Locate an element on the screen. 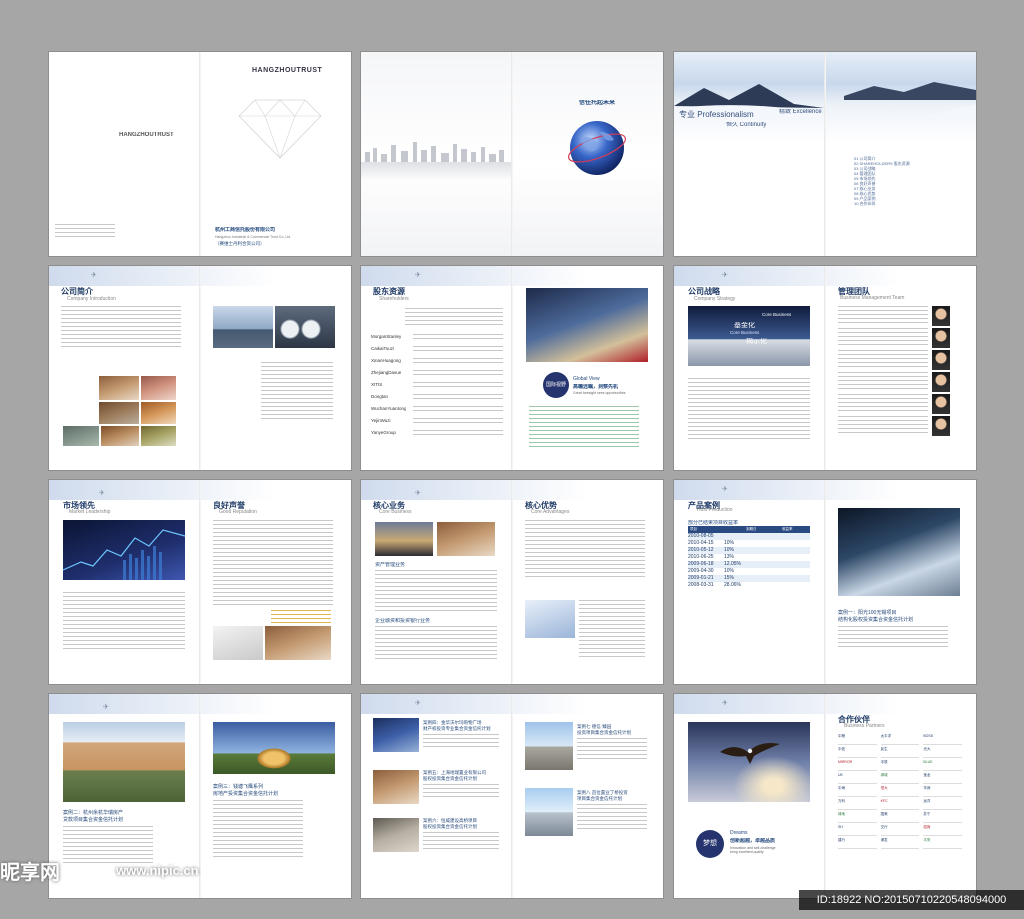  partner-logo: 中粮 is located at coordinates (857, 739).